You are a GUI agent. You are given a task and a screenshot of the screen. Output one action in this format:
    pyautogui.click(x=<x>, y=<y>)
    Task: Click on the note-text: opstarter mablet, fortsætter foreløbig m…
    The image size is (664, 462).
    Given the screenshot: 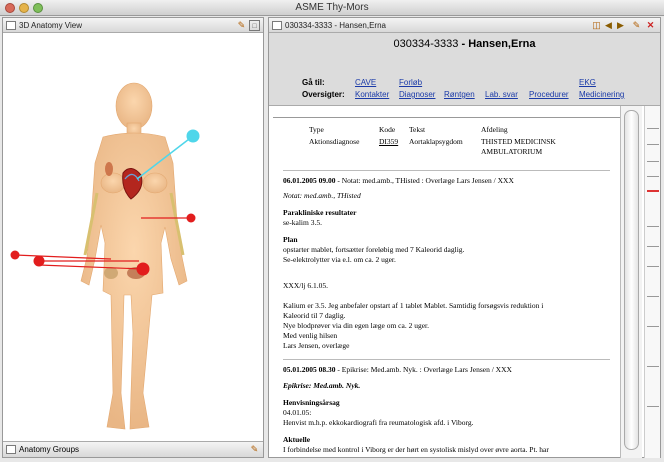 What is the action you would take?
    pyautogui.click(x=374, y=249)
    